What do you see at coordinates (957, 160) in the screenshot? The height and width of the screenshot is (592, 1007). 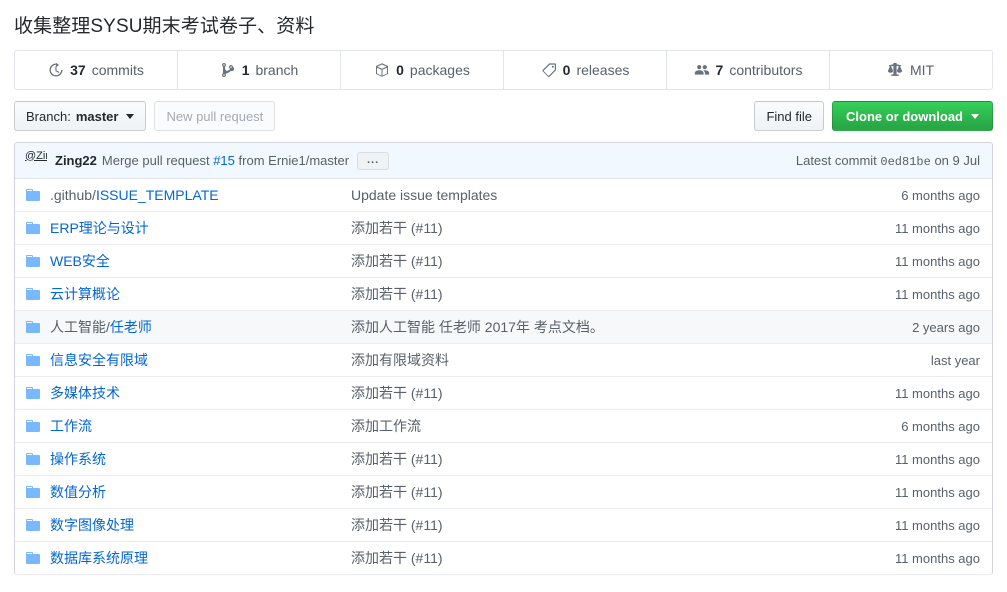 I see `commit-date: on 9 Jul` at bounding box center [957, 160].